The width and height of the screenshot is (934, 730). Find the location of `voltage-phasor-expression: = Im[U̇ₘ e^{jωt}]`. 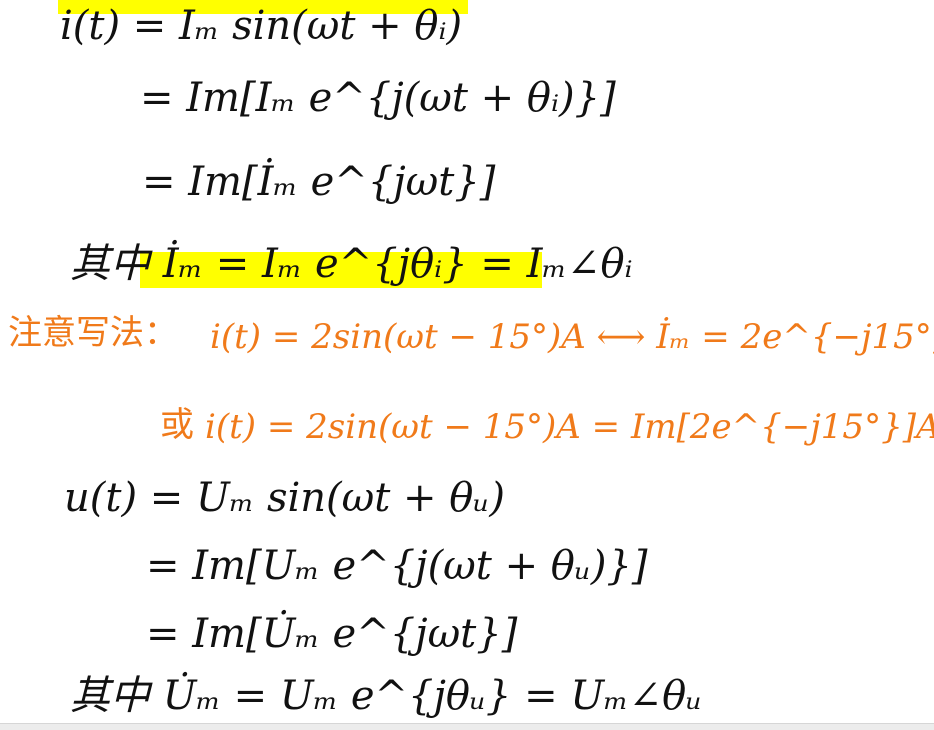

voltage-phasor-expression: = Im[U̇ₘ e^{jωt}] is located at coordinates (332, 634).